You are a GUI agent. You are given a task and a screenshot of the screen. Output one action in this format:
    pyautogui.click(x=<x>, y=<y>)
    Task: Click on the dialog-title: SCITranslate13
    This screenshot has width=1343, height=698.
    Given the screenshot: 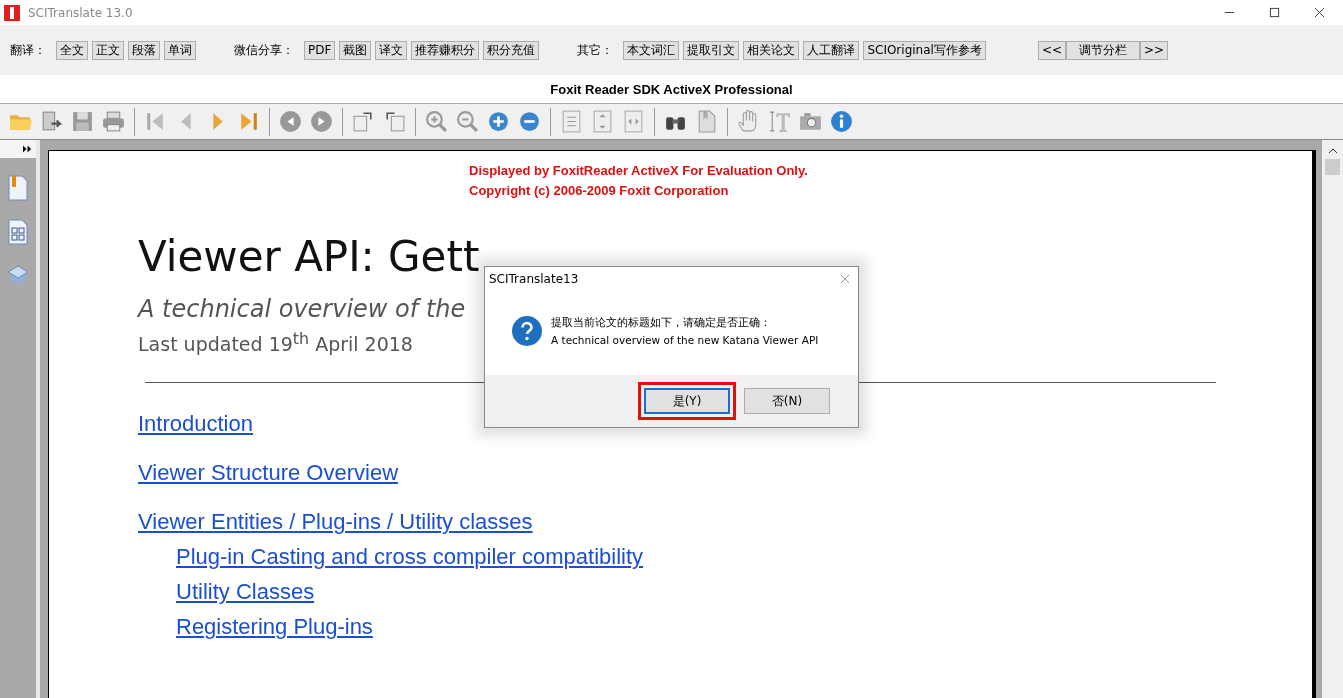 What is the action you would take?
    pyautogui.click(x=534, y=279)
    